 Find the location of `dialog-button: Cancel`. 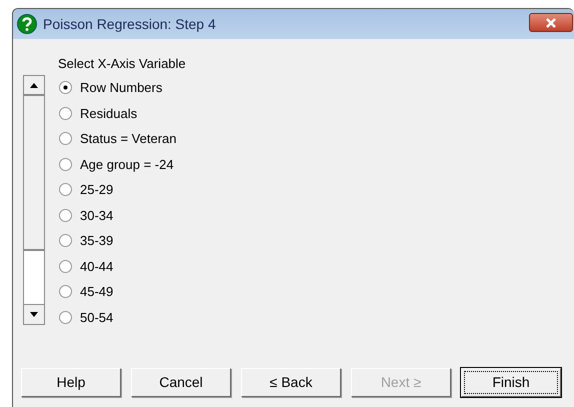

dialog-button: Cancel is located at coordinates (181, 382).